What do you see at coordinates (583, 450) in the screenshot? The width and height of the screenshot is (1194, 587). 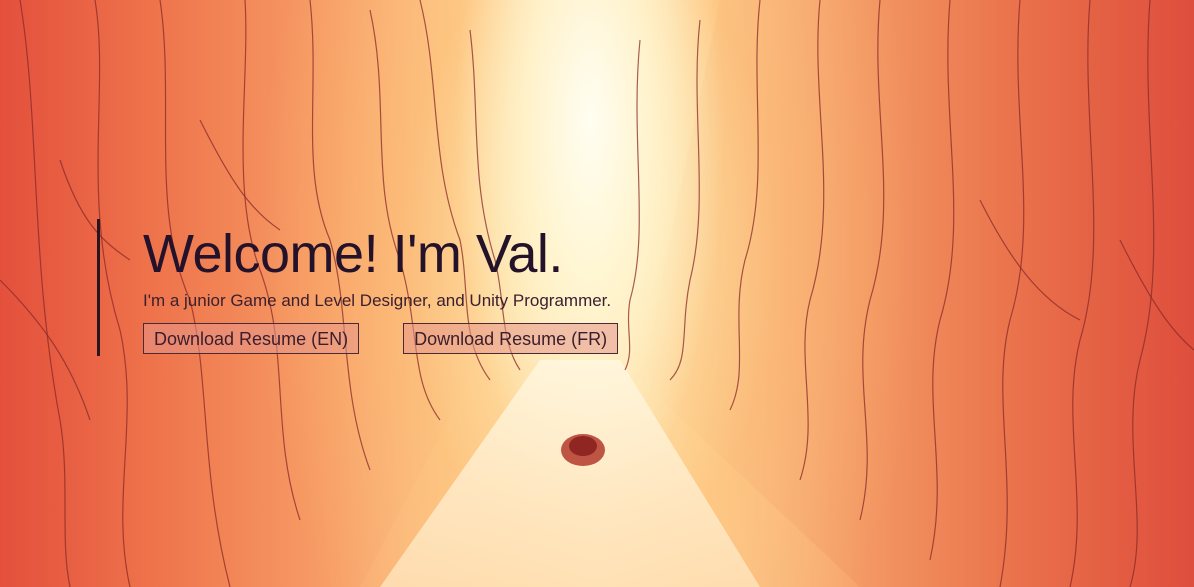 I see `travellers-group` at bounding box center [583, 450].